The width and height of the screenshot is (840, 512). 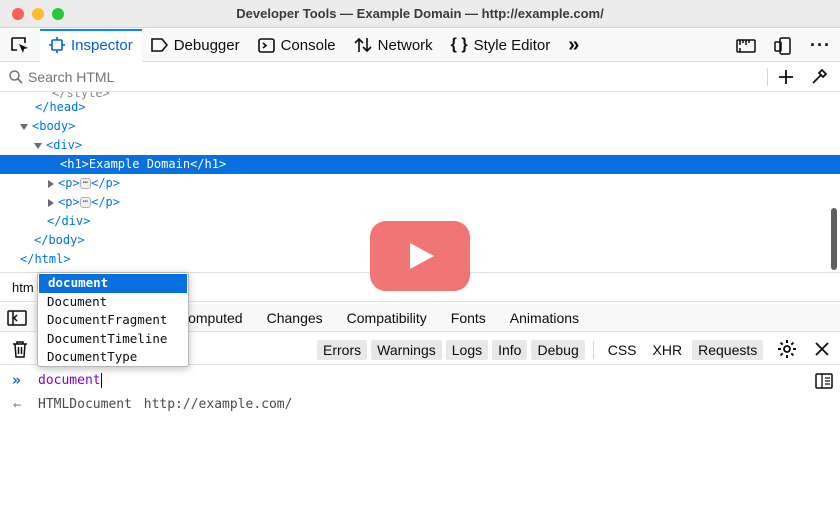 What do you see at coordinates (159, 45) in the screenshot?
I see `debugger-icon` at bounding box center [159, 45].